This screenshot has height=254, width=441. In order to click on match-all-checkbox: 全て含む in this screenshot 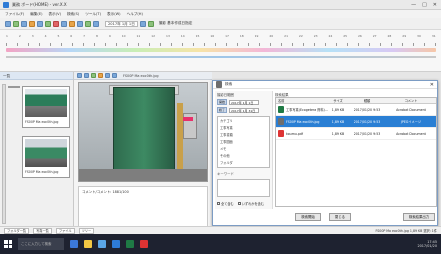, I will do `click(225, 203)`.